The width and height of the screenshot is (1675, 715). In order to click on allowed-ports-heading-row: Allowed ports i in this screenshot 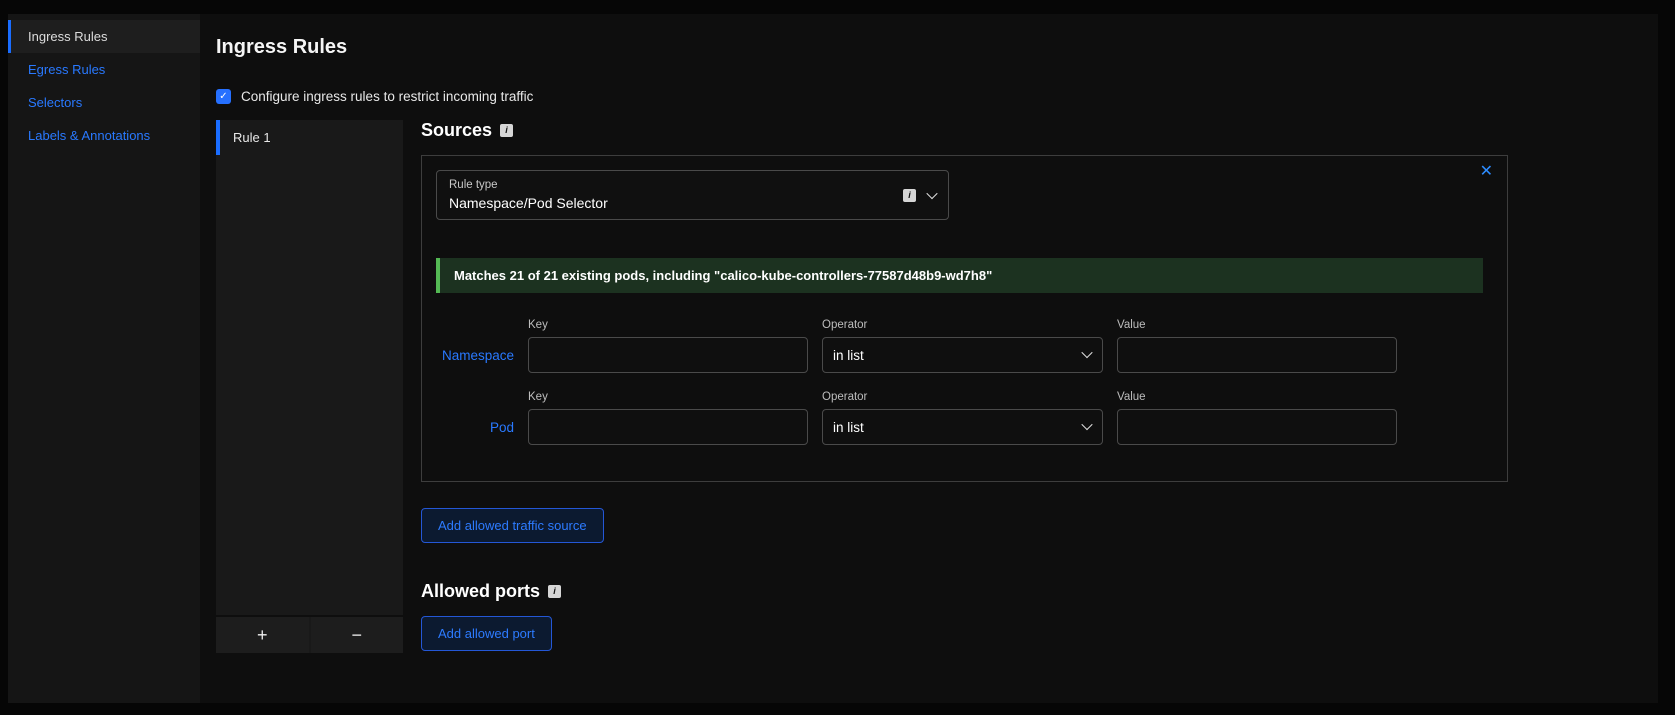, I will do `click(964, 591)`.